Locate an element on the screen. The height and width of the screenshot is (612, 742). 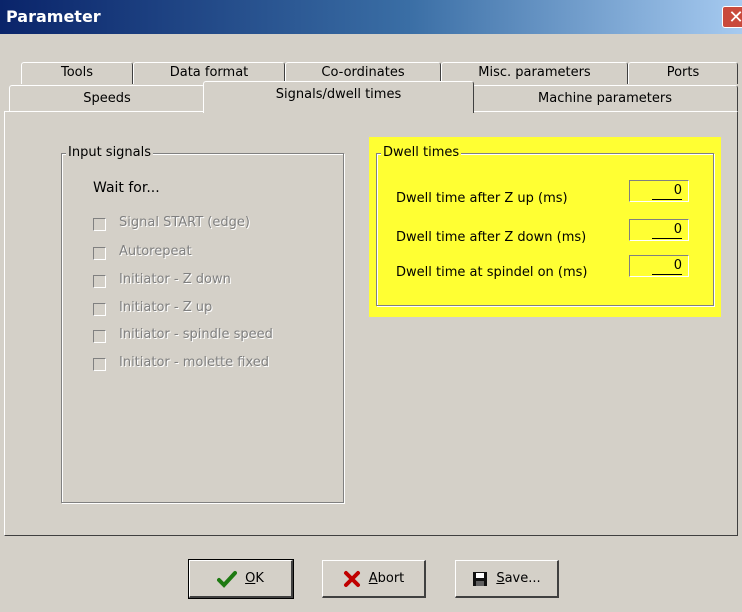
dwell-spindel-on-input: 0 is located at coordinates (659, 266).